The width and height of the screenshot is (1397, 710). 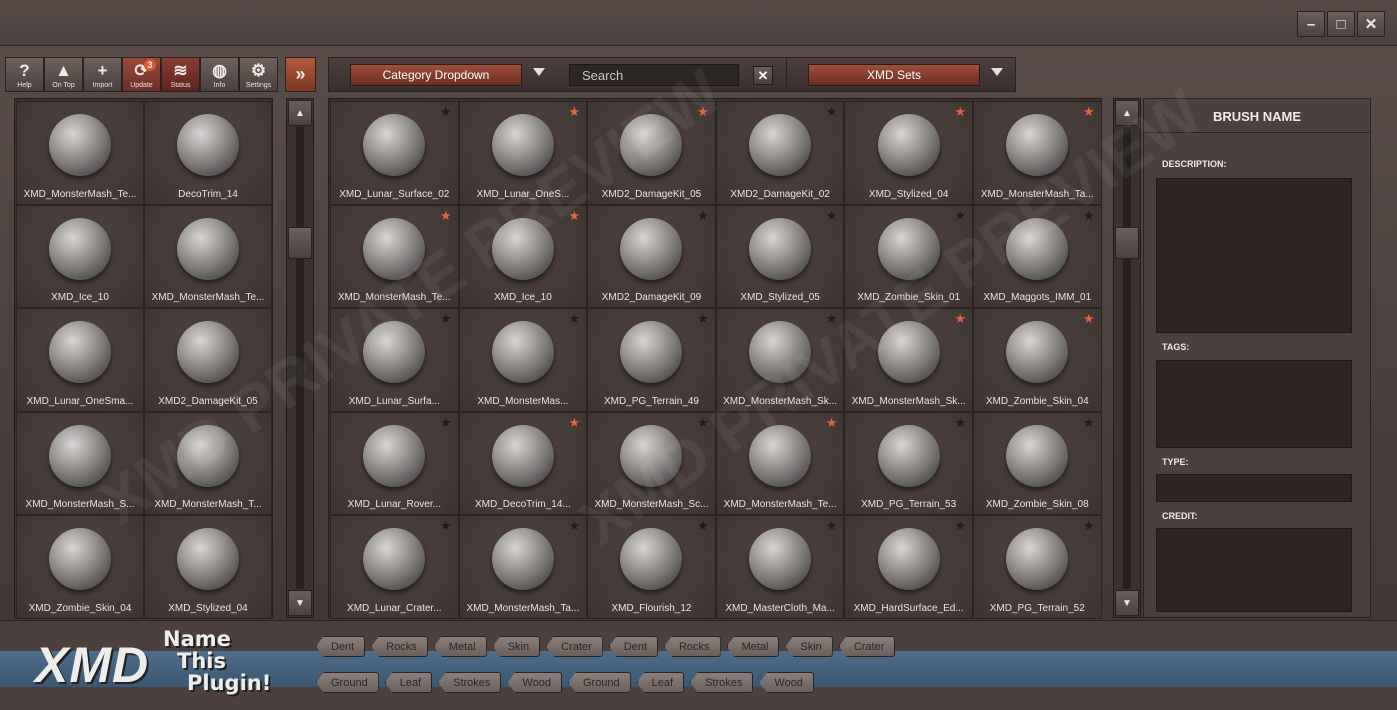 What do you see at coordinates (1254, 570) in the screenshot?
I see `credit-field` at bounding box center [1254, 570].